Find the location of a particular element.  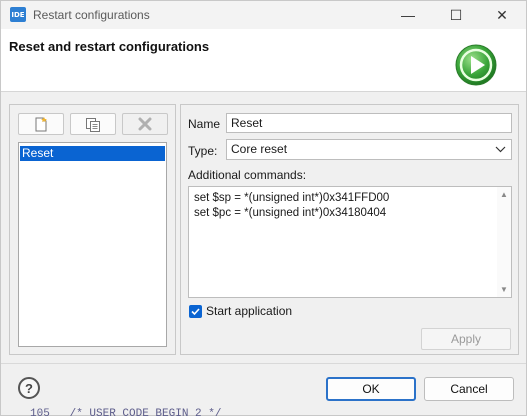

maximize-icon: ☐ is located at coordinates (456, 14).